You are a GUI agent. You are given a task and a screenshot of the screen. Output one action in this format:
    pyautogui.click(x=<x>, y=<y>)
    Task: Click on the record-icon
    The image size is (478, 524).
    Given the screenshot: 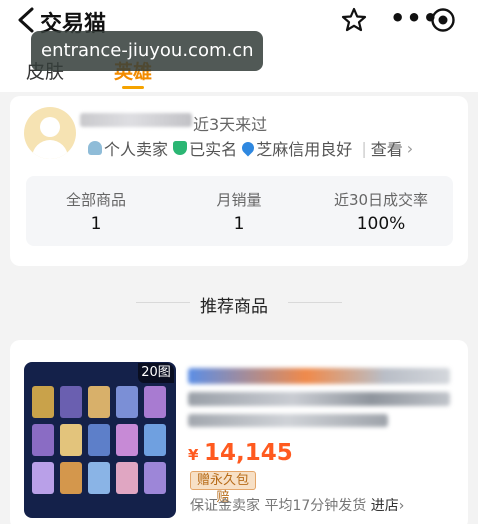 What is the action you would take?
    pyautogui.click(x=443, y=20)
    